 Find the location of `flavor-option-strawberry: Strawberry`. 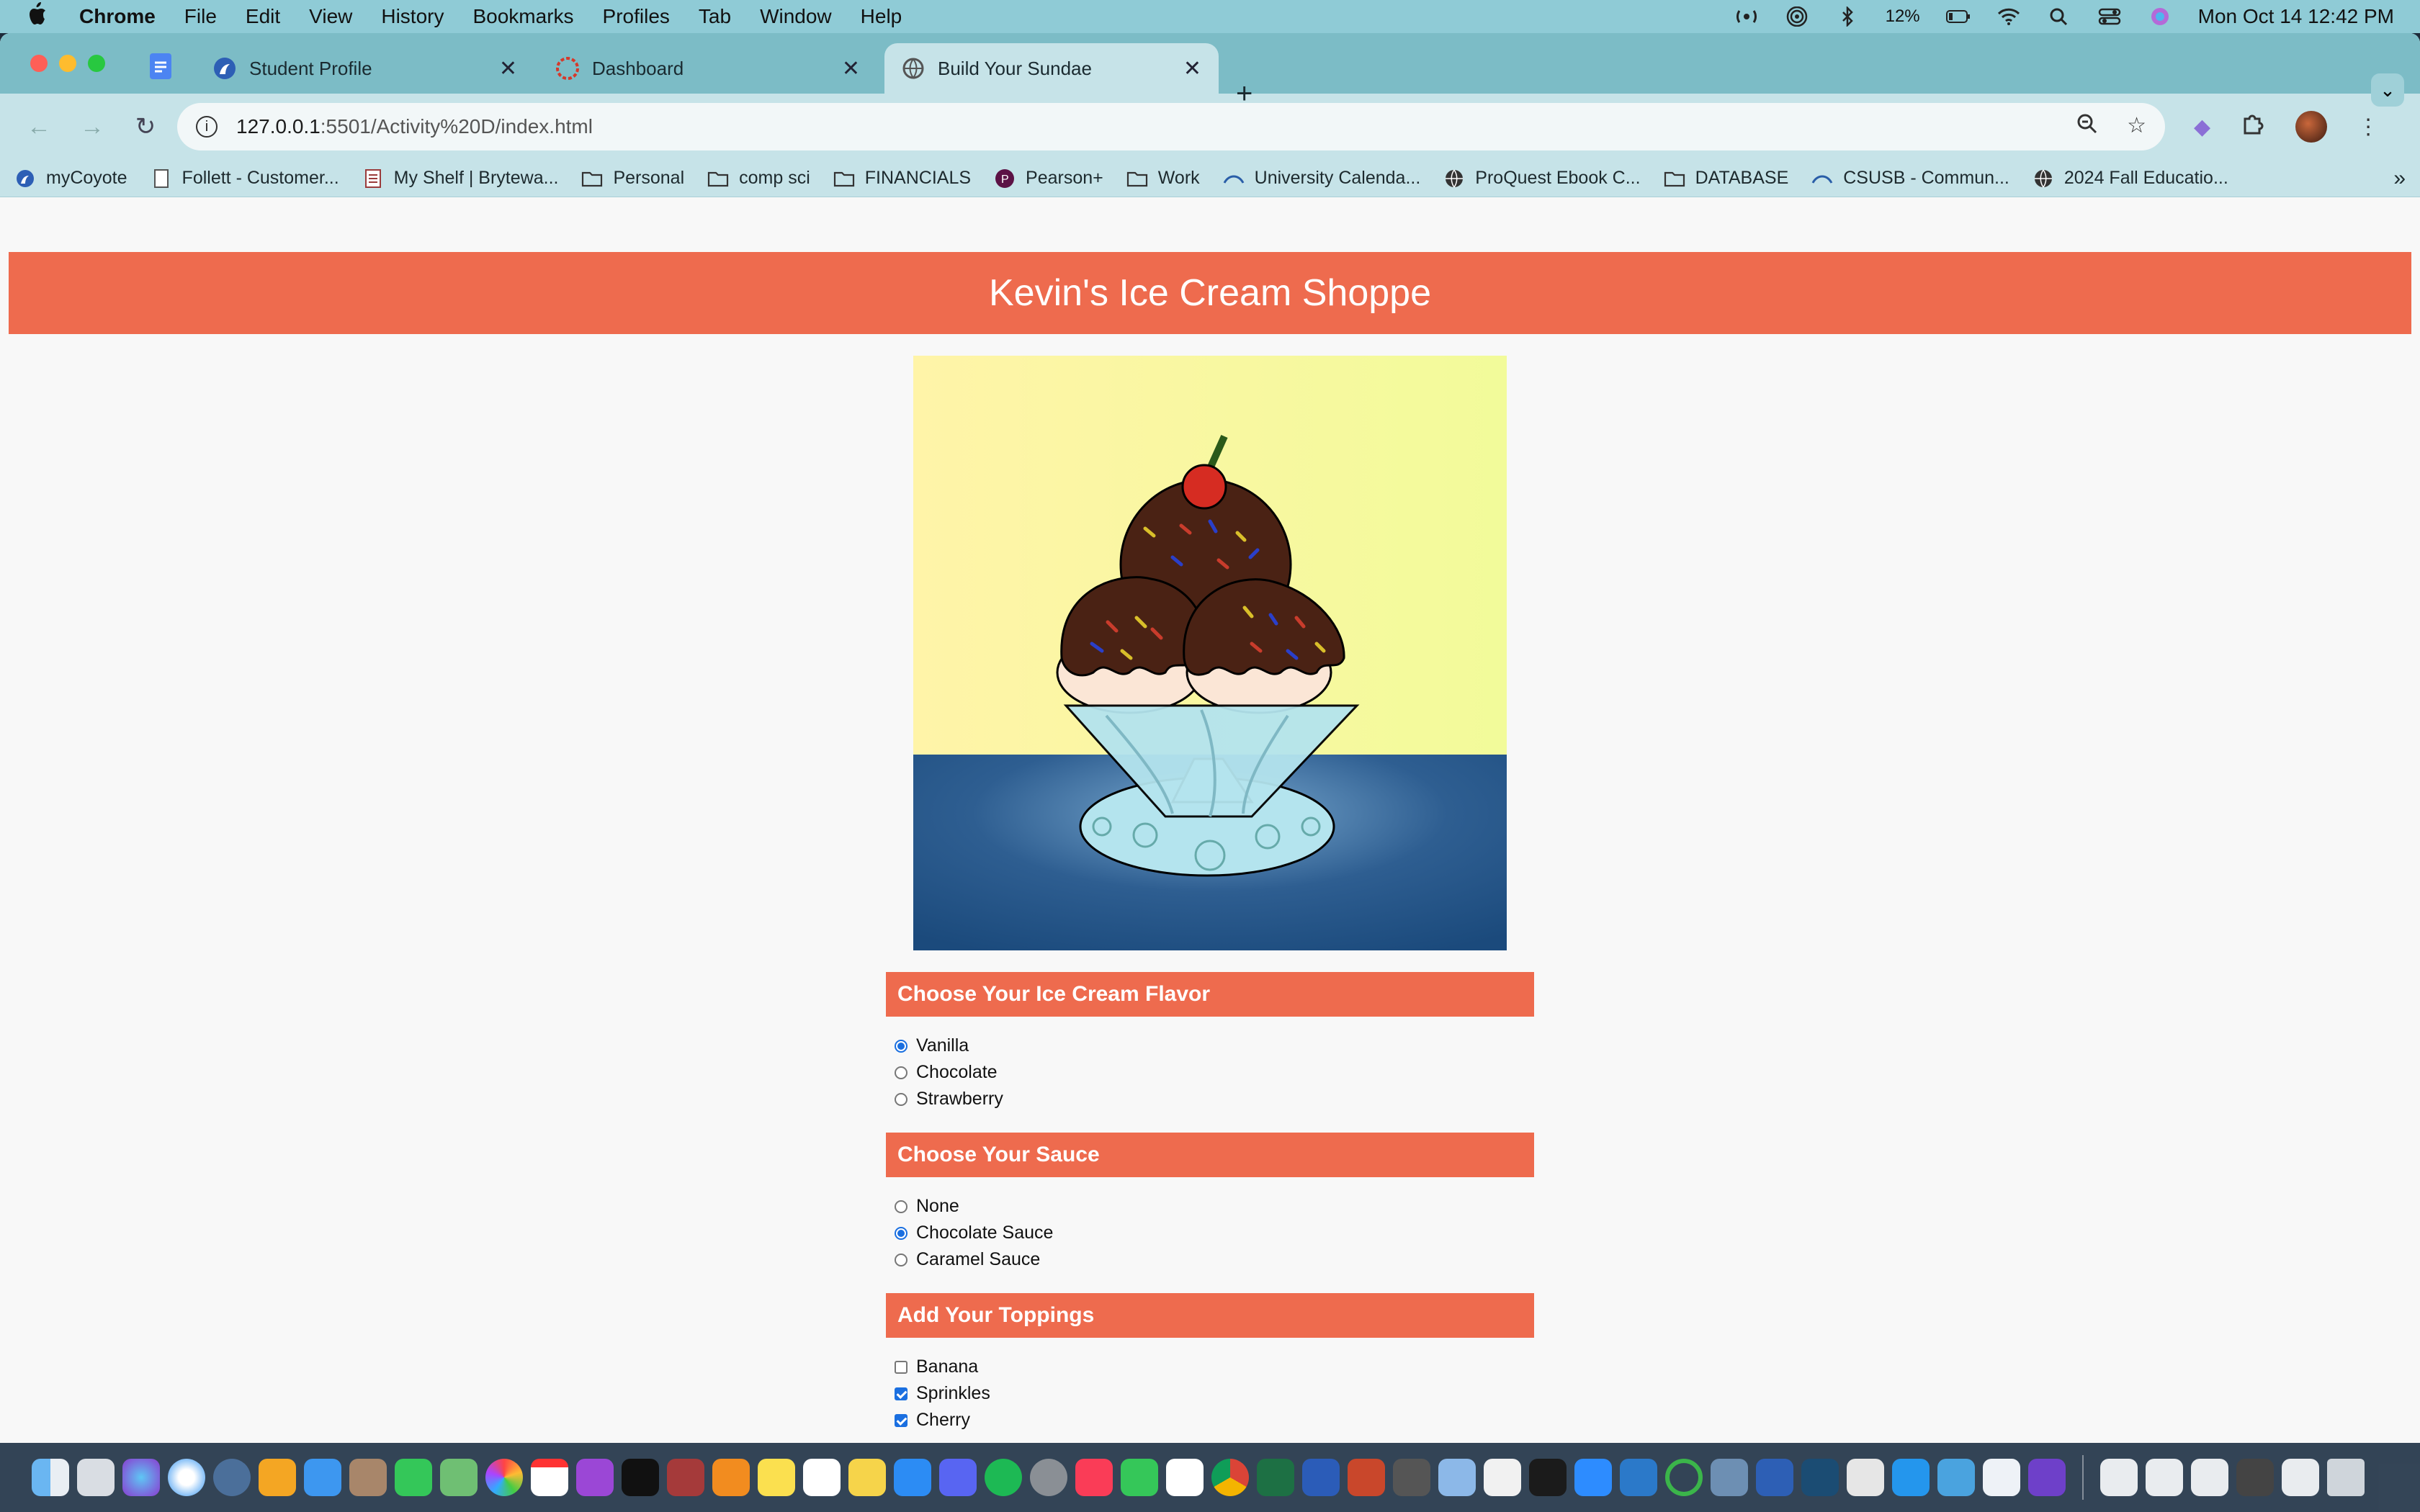

flavor-option-strawberry: Strawberry is located at coordinates (1210, 1099).